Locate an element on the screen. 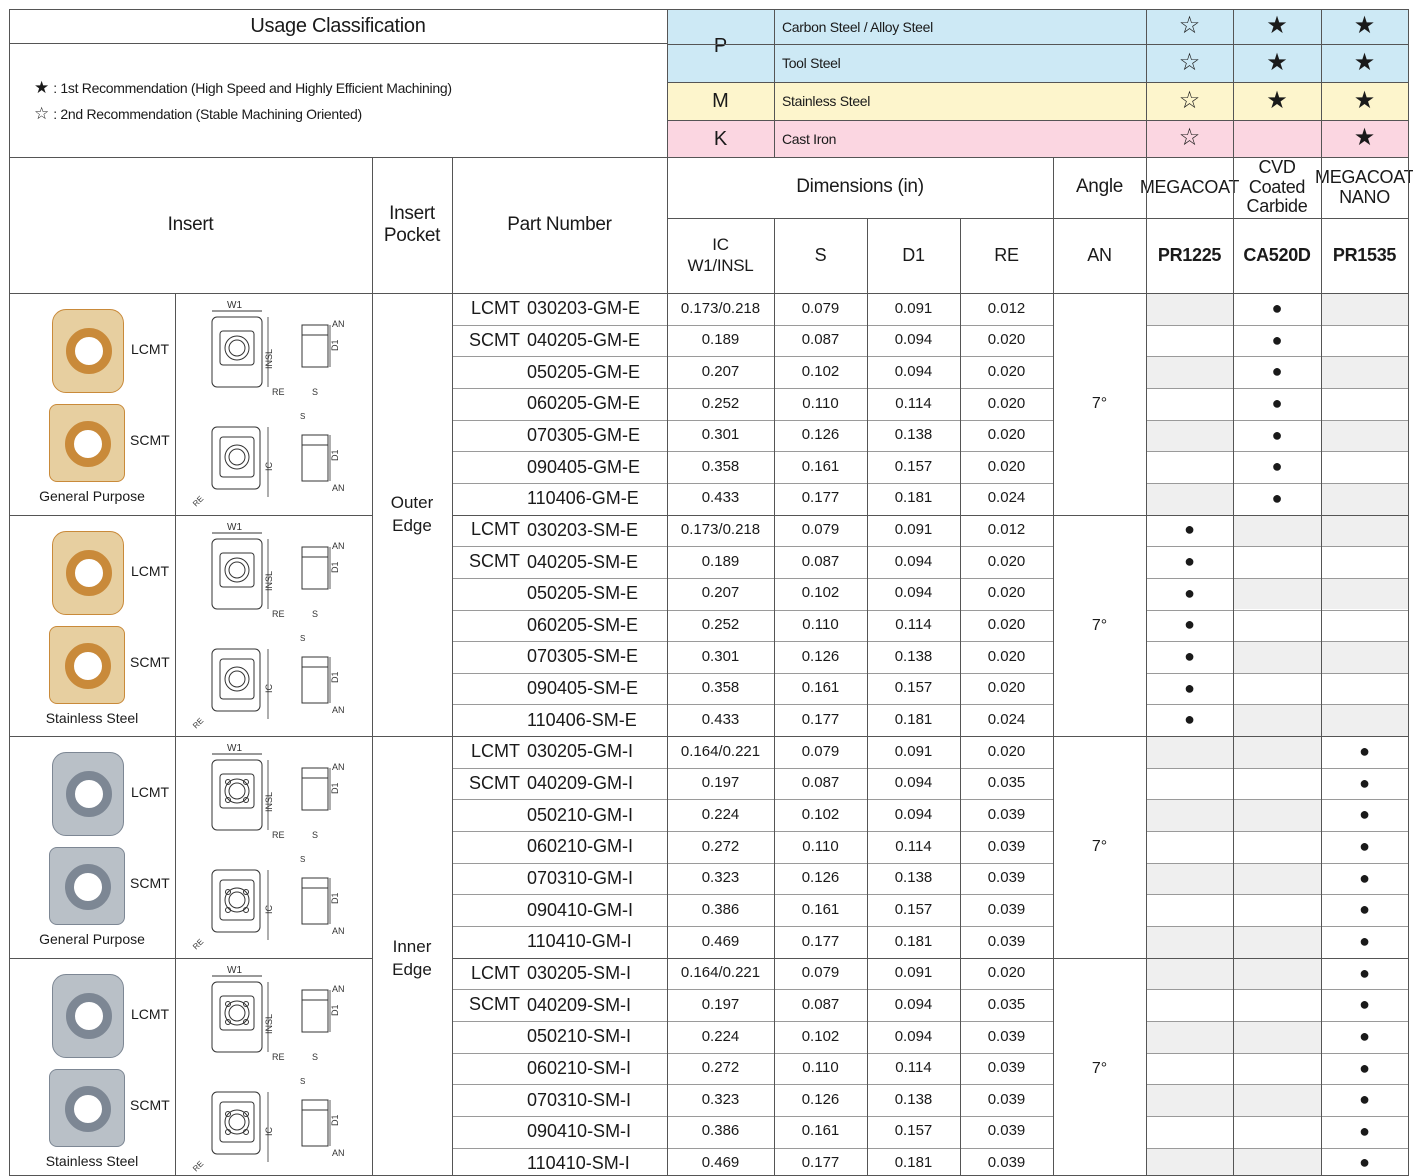  insert-series-label: SCMT is located at coordinates (150, 883).